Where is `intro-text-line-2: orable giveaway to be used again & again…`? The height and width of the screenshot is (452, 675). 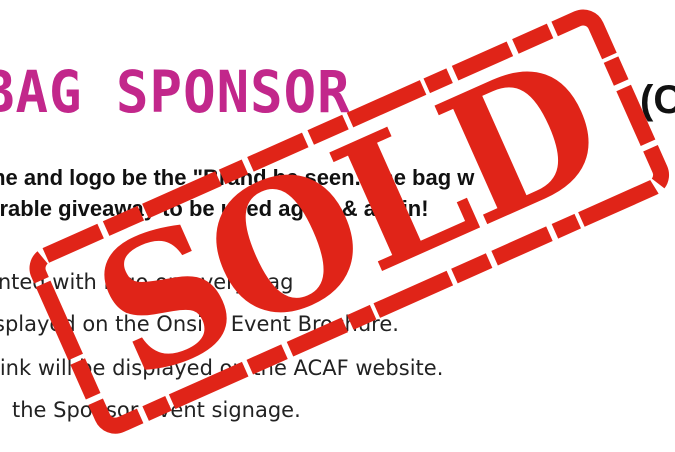
intro-text-line-2: orable giveaway to be used again & again… is located at coordinates (214, 208).